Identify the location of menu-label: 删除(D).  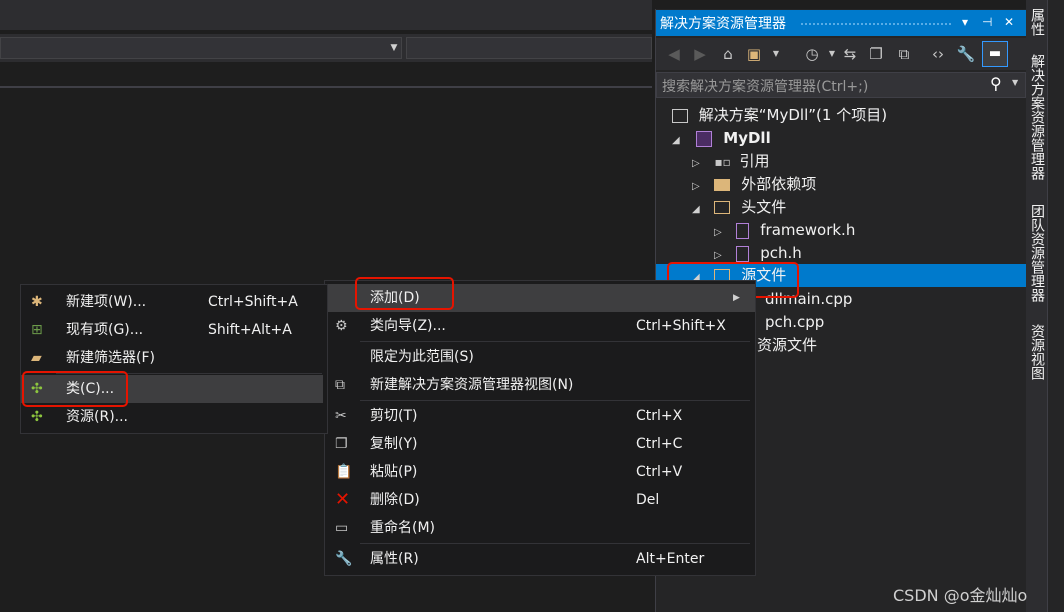
(395, 500).